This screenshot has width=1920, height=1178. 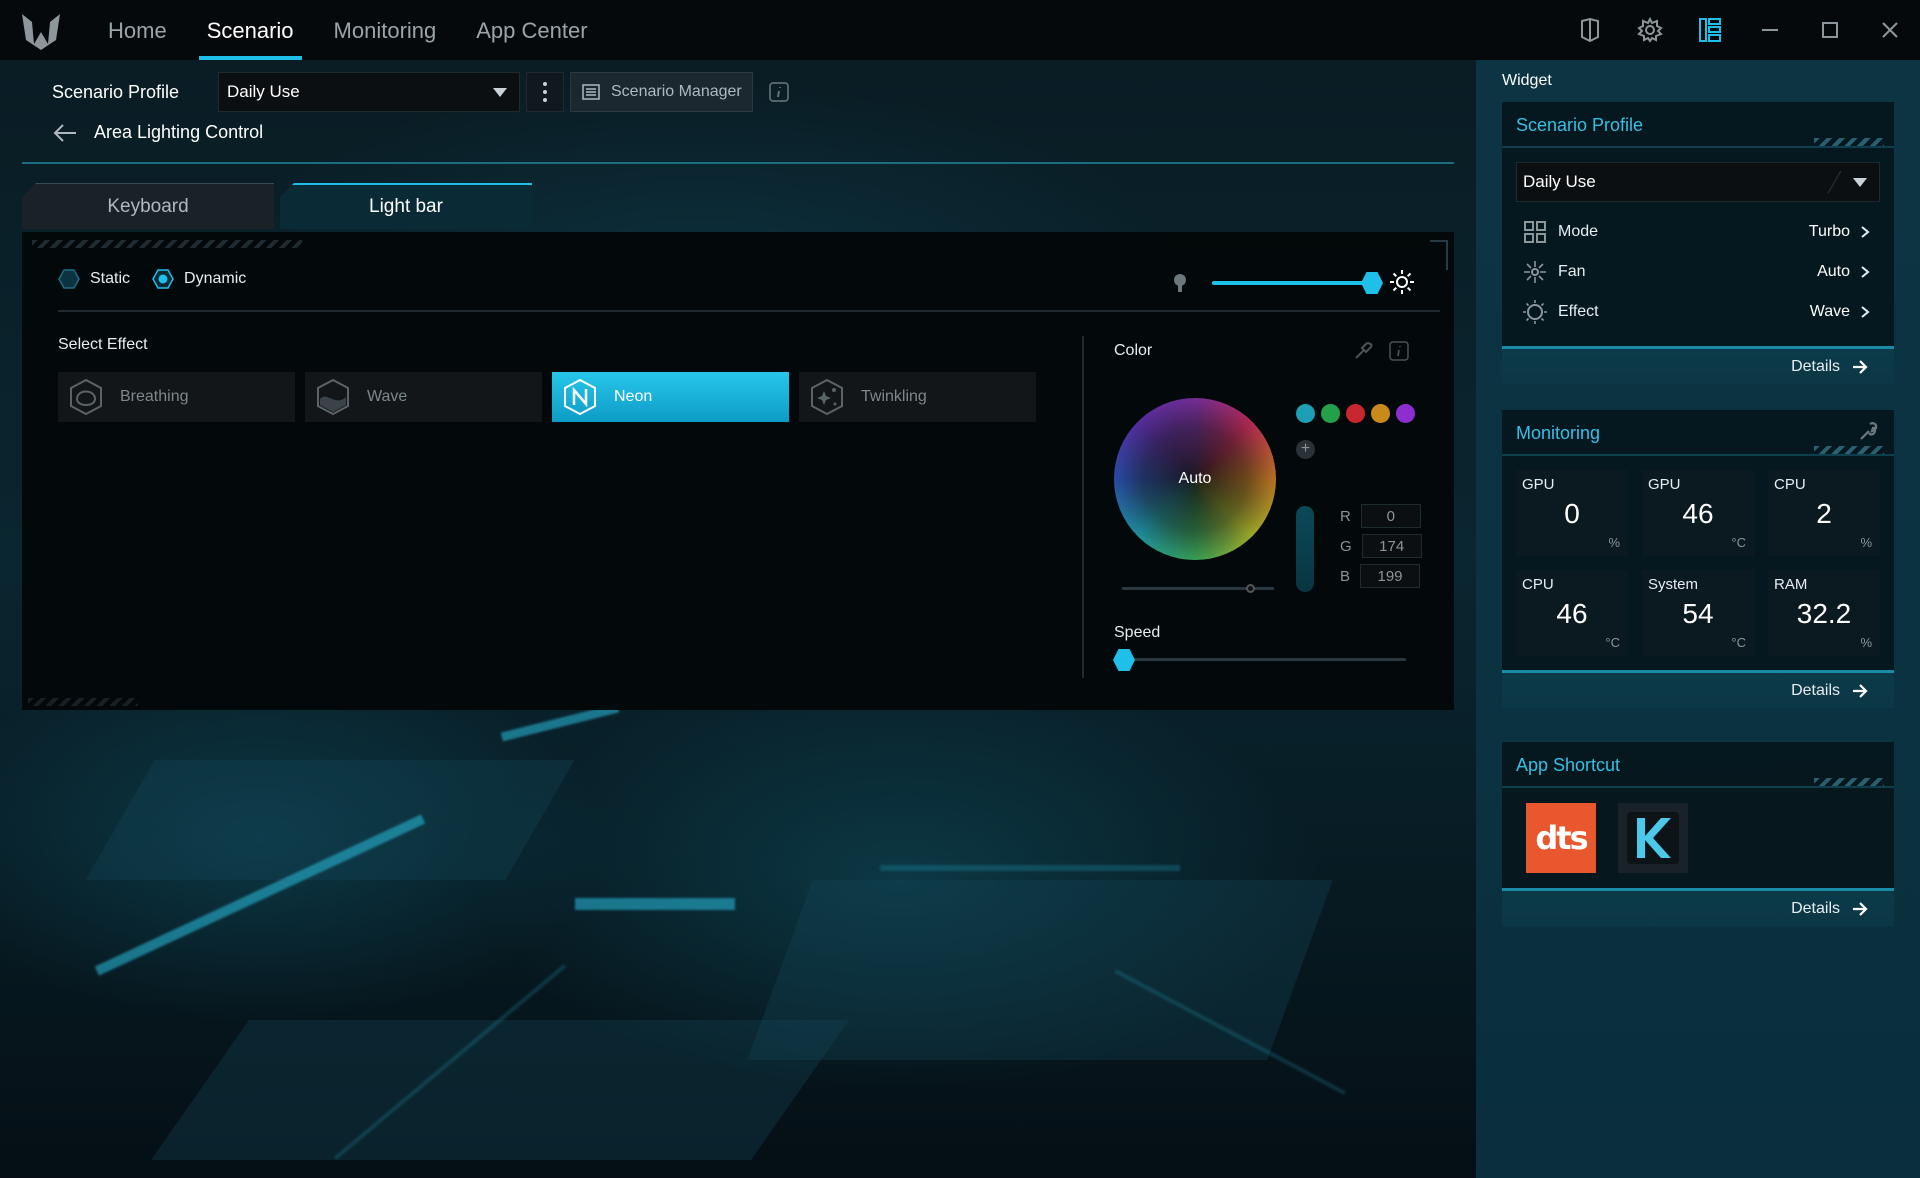 What do you see at coordinates (65, 133) in the screenshot?
I see `back-arrow-icon` at bounding box center [65, 133].